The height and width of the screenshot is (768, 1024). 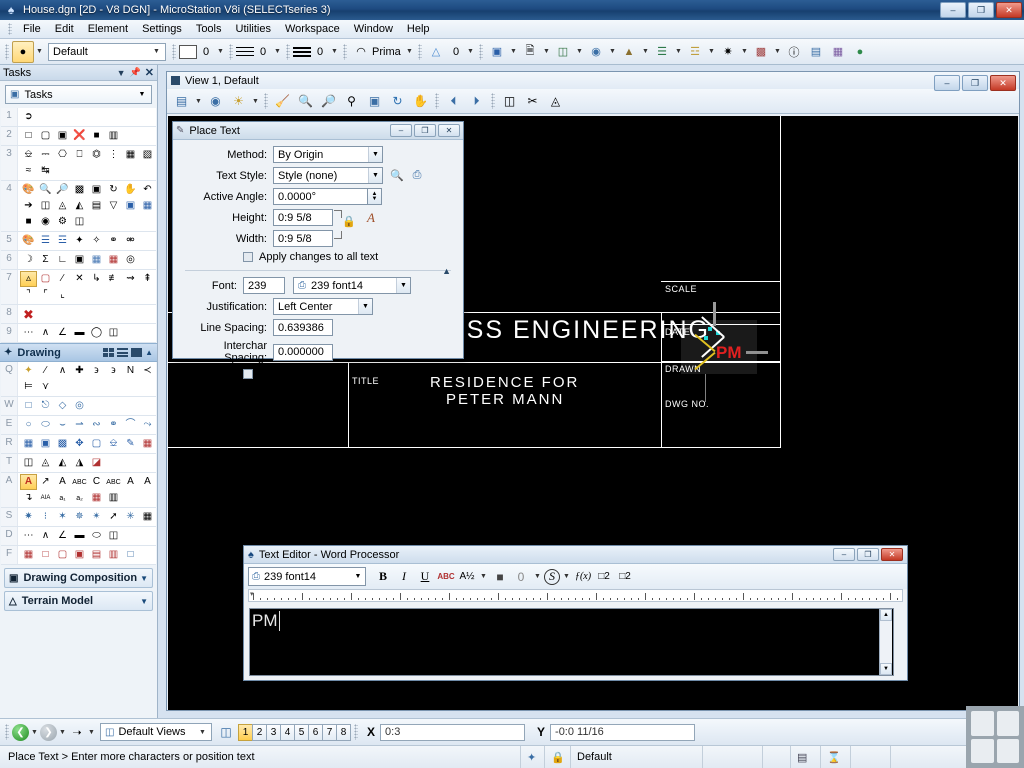 I want to click on fillet-icon: ⌝, so click(x=28, y=295).